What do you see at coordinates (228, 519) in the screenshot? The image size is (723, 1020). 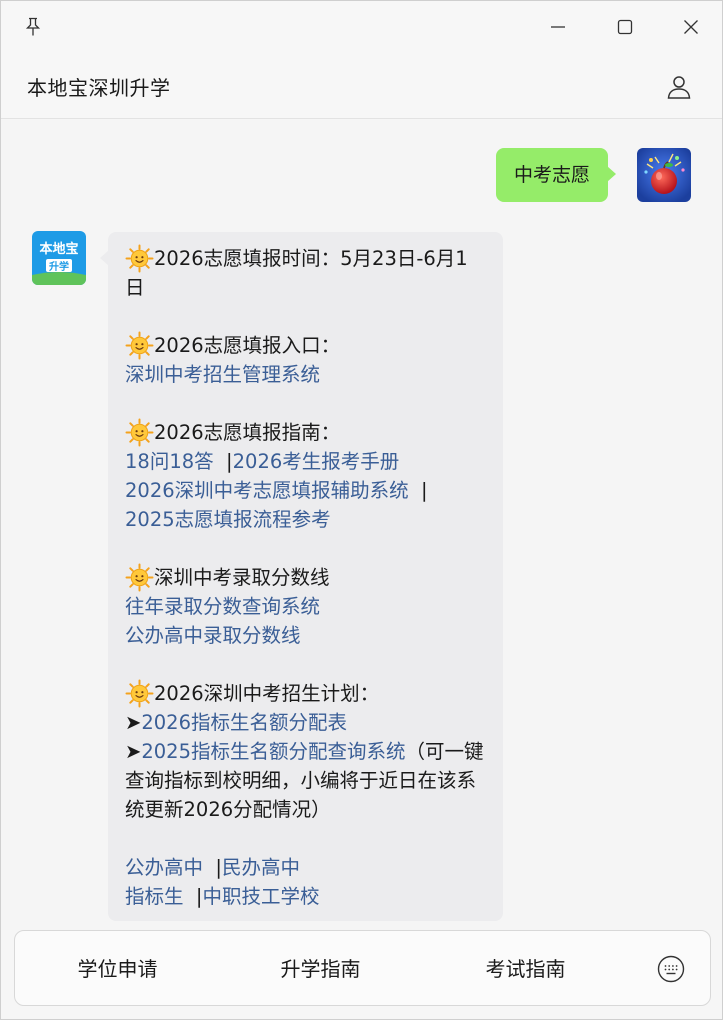 I see `link-2025-process: 2025志愿填报流程参考` at bounding box center [228, 519].